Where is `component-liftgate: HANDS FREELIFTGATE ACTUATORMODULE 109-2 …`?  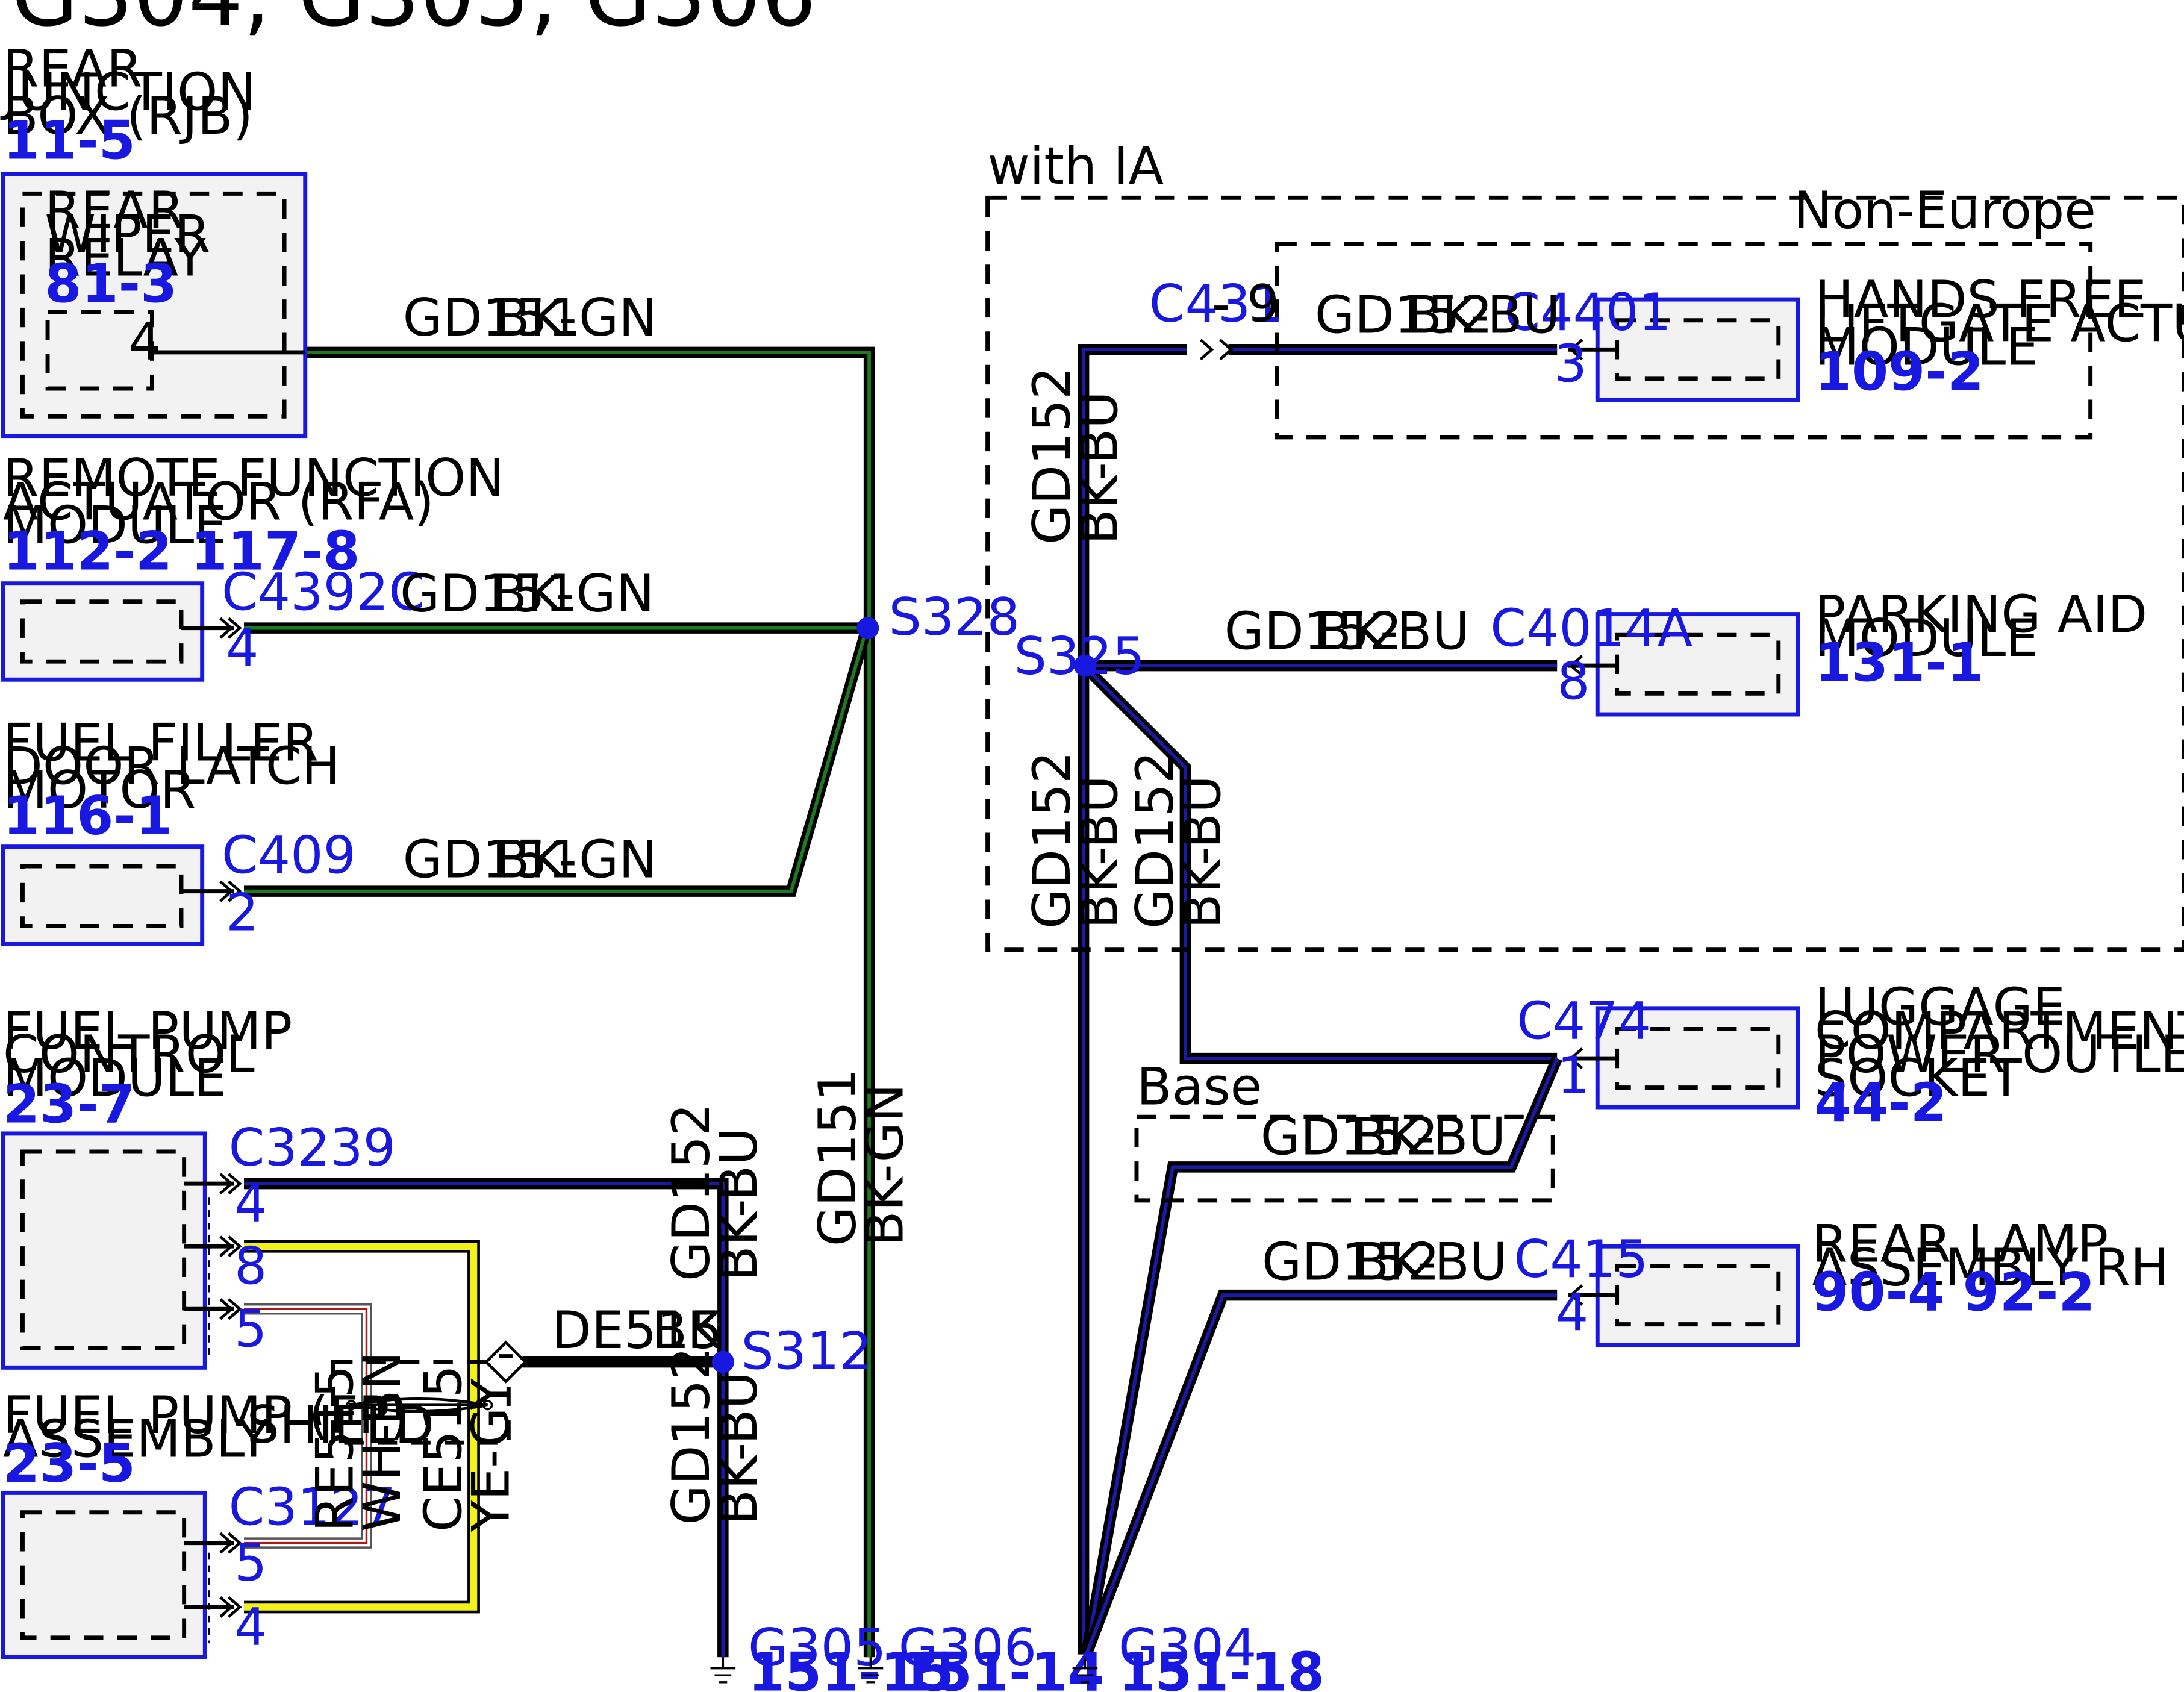 component-liftgate: HANDS FREELIFTGATE ACTUATORMODULE 109-2 … is located at coordinates (1844, 336).